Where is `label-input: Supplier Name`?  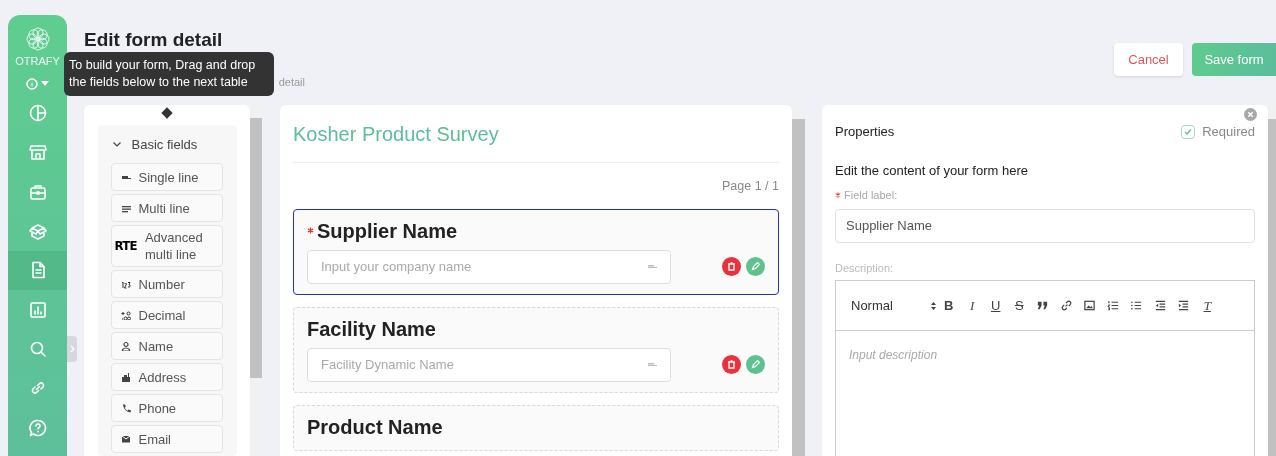
label-input: Supplier Name is located at coordinates (1045, 225).